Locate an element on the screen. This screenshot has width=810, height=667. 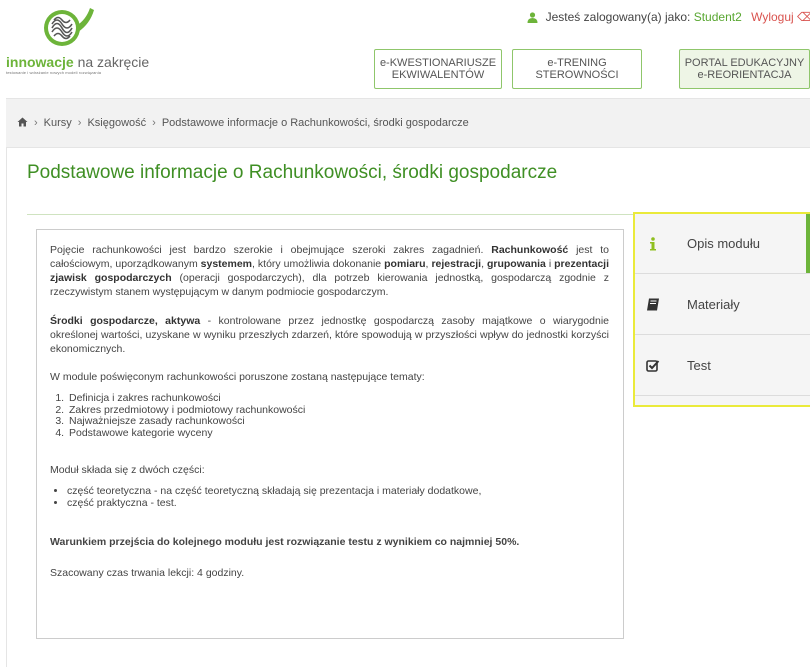
nav-e-kwestionariusze-button: e-KWESTIONARIUSZE EKWIWALENTÓW is located at coordinates (438, 69).